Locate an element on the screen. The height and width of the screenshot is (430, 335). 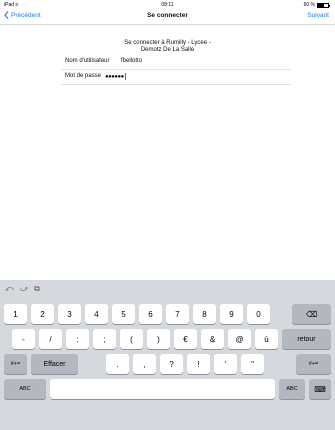
symbols-key-left: #+= is located at coordinates (15, 364).